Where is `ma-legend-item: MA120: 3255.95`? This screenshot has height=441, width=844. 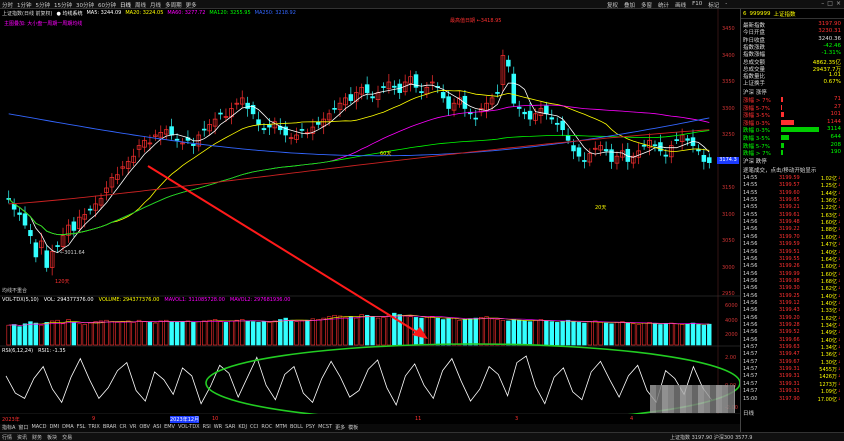
ma-legend-item: MA120: 3255.95 is located at coordinates (230, 13).